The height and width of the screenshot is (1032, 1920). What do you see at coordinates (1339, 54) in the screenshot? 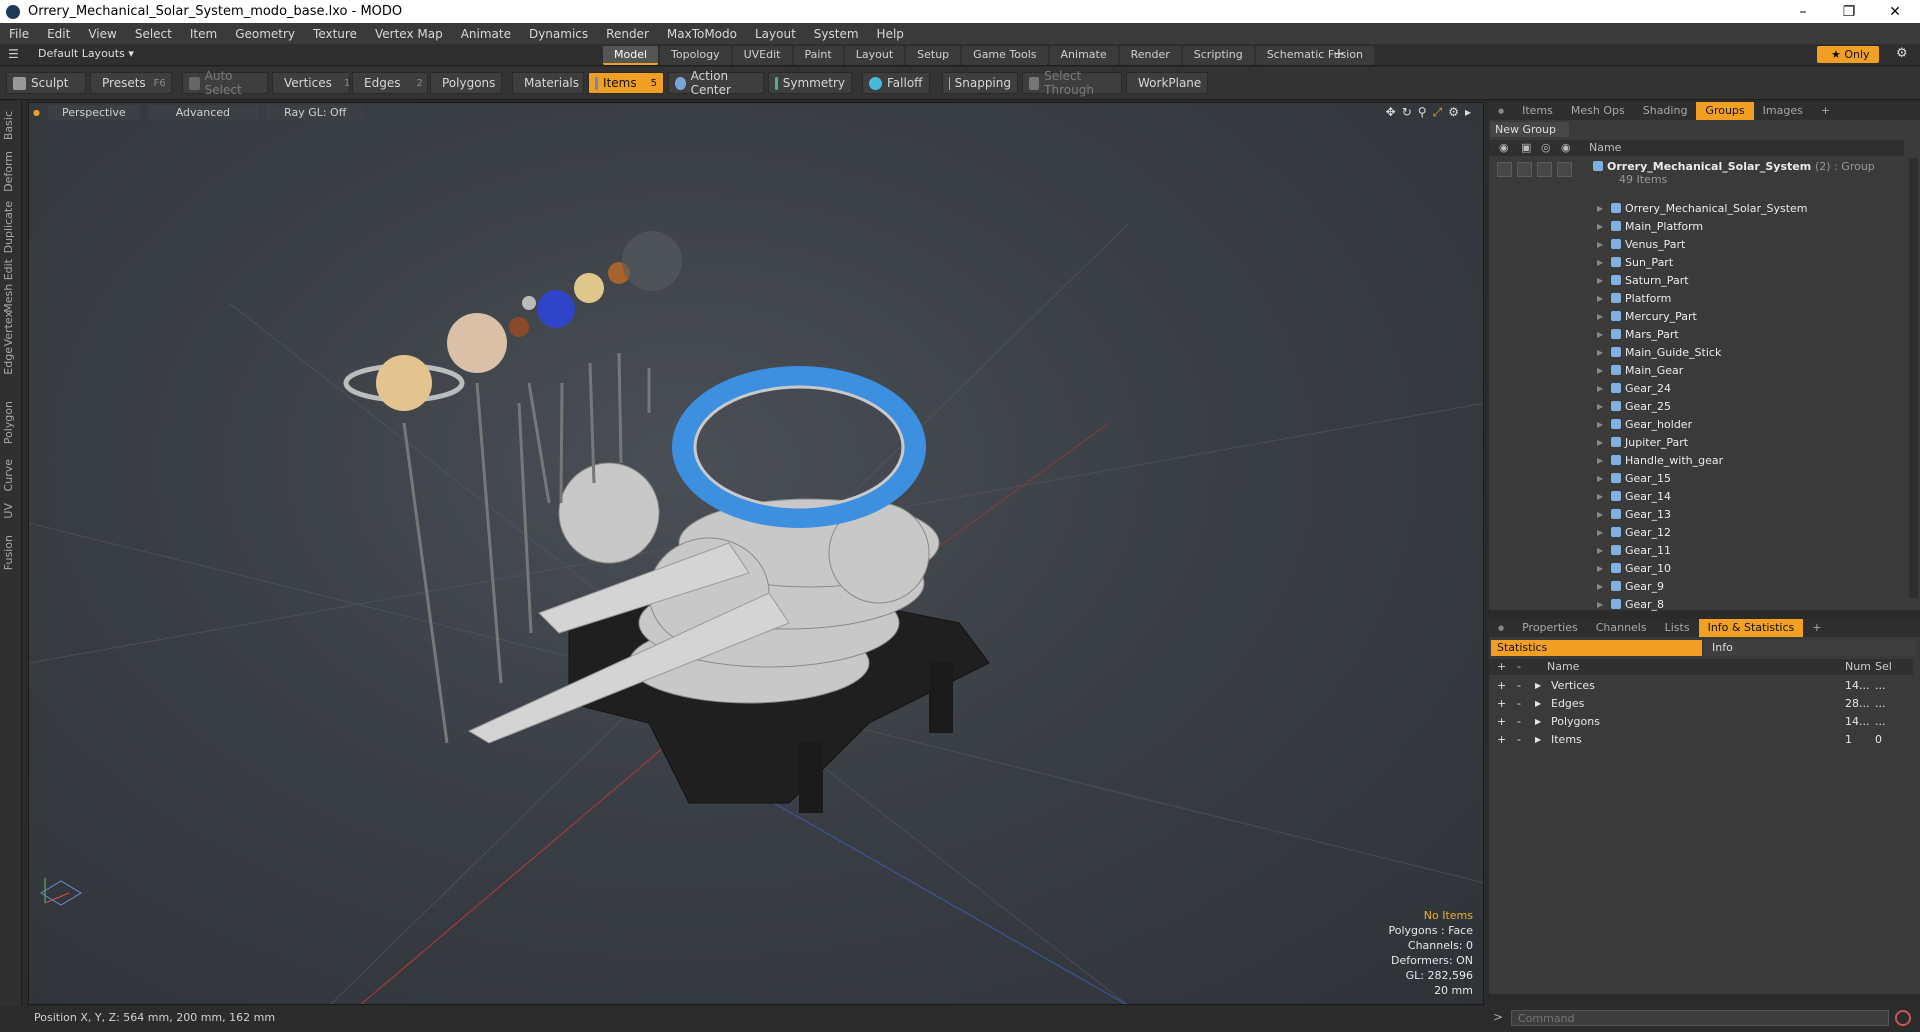
I see `add-tab-icon: +` at bounding box center [1339, 54].